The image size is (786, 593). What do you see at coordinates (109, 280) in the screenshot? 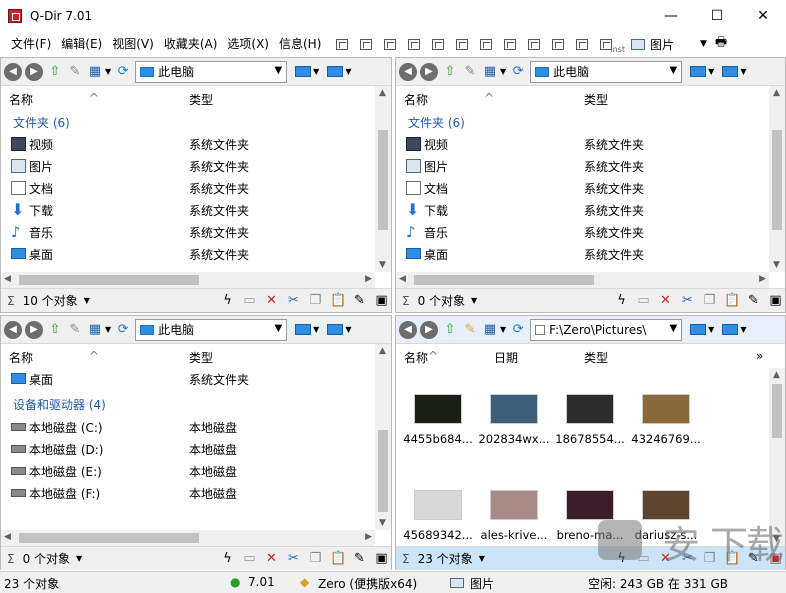
I see `h-scroll-thumb` at bounding box center [109, 280].